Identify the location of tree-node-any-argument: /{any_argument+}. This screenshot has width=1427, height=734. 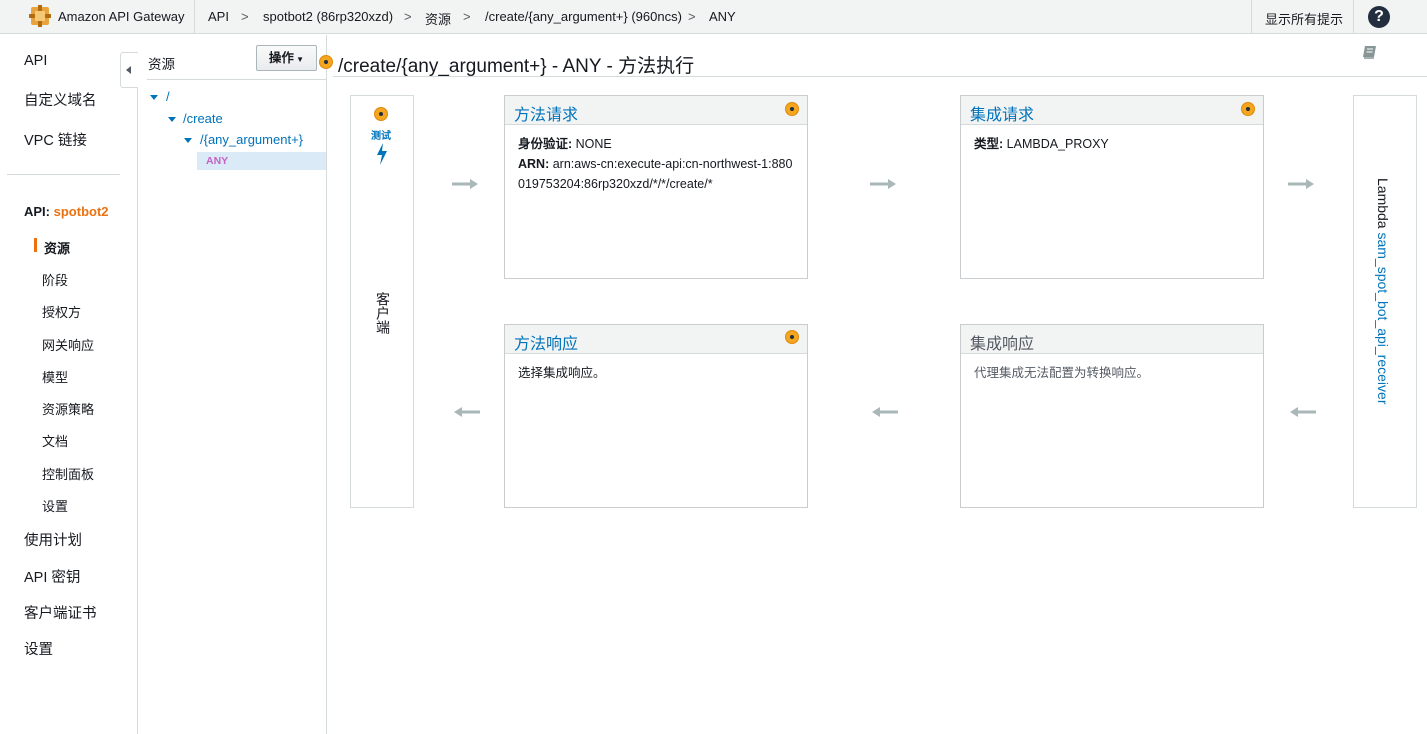
(251, 139).